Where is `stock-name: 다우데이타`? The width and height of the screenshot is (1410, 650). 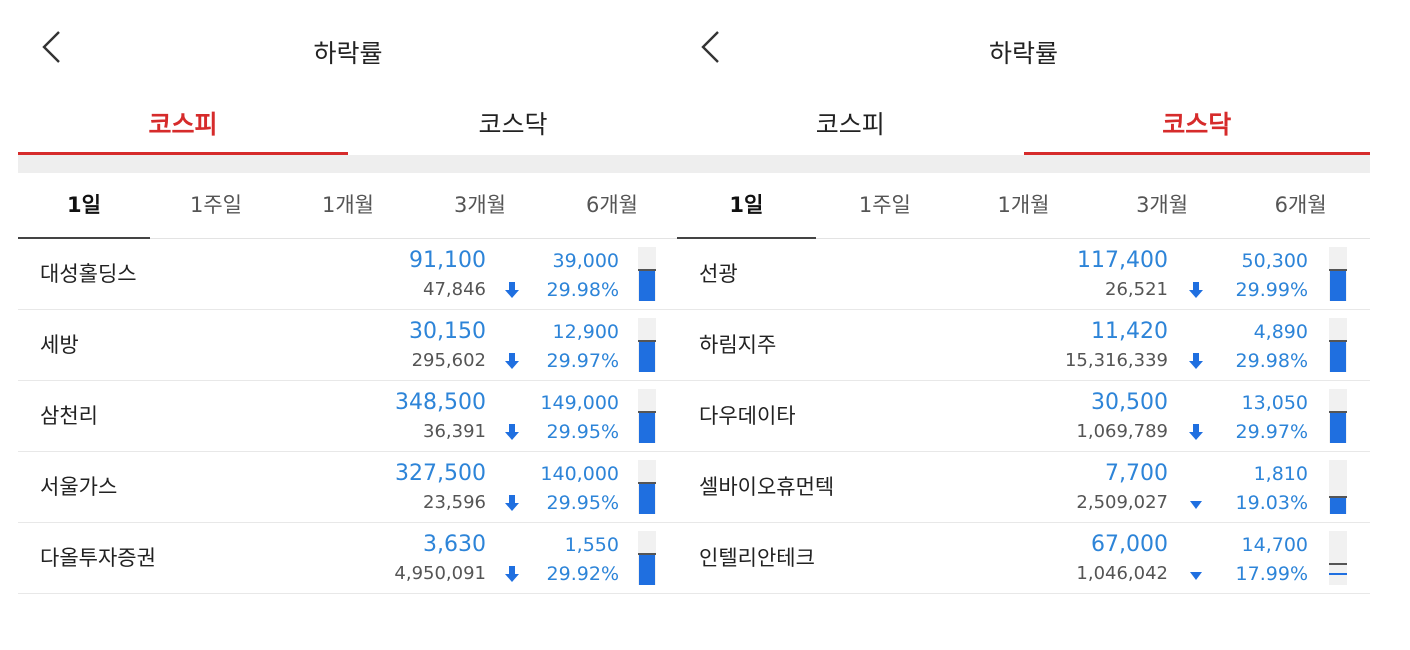
stock-name: 다우데이타 is located at coordinates (747, 416).